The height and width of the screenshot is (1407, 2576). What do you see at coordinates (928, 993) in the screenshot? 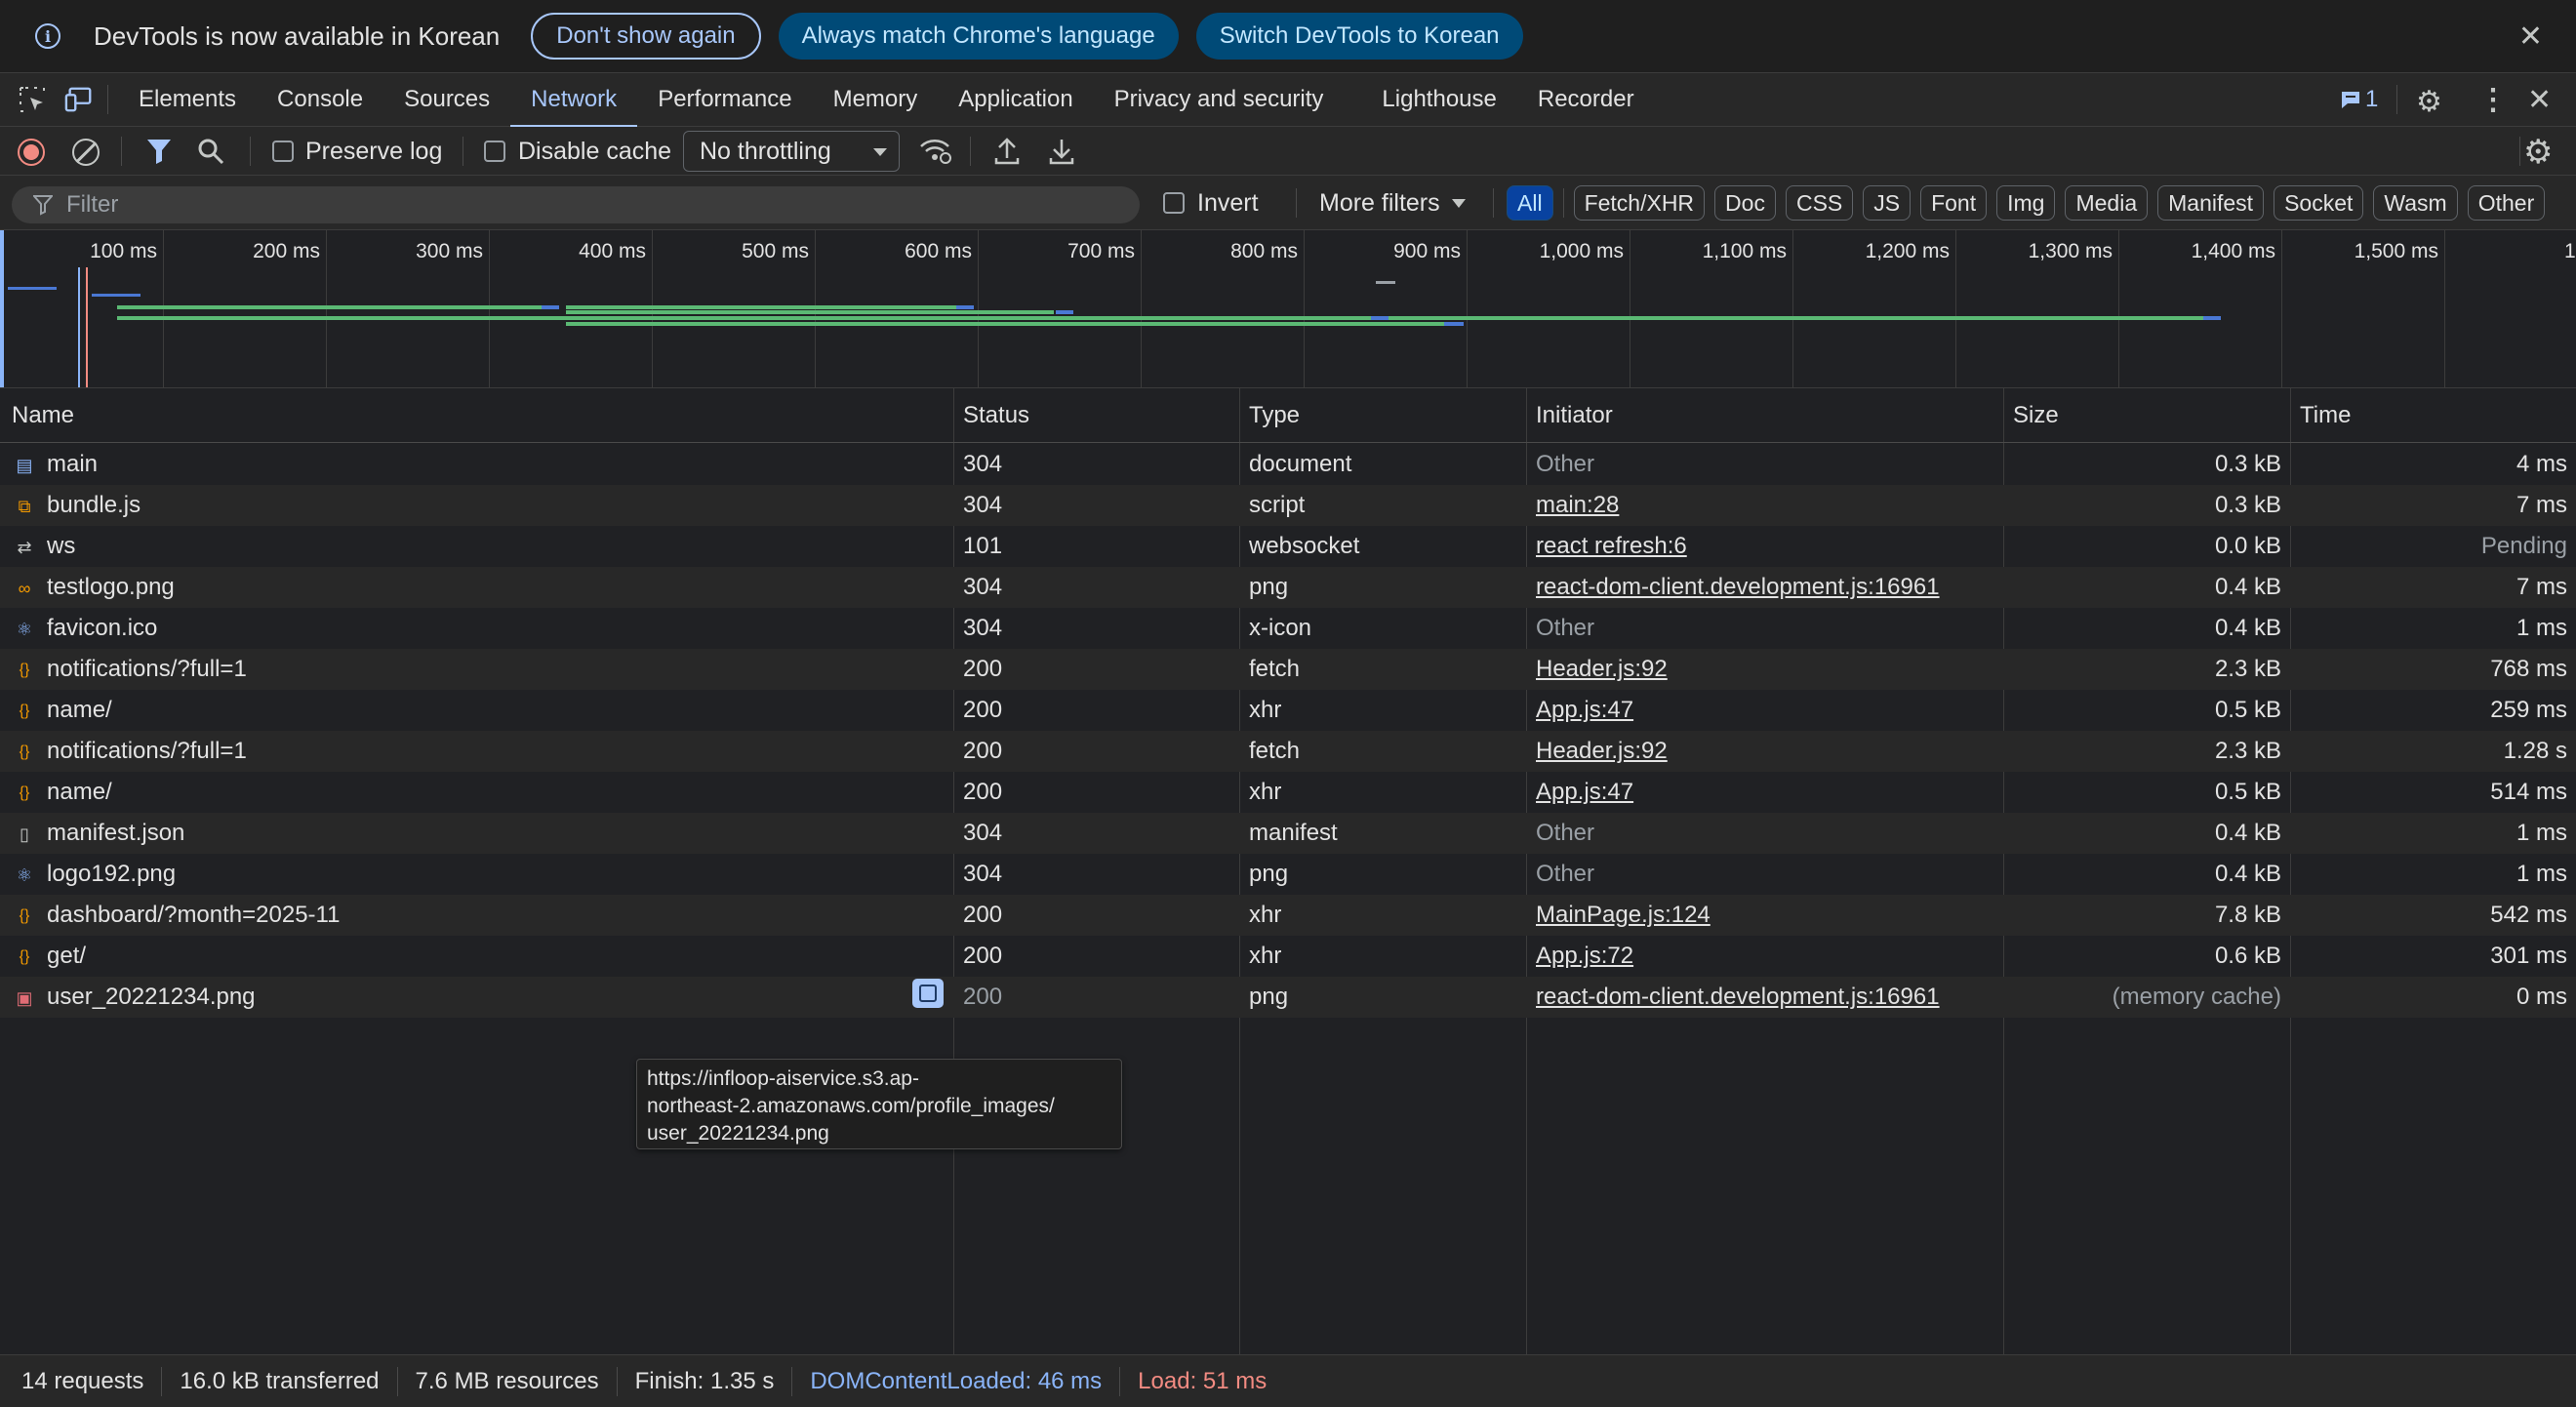
I see `open-in-panel-icon` at bounding box center [928, 993].